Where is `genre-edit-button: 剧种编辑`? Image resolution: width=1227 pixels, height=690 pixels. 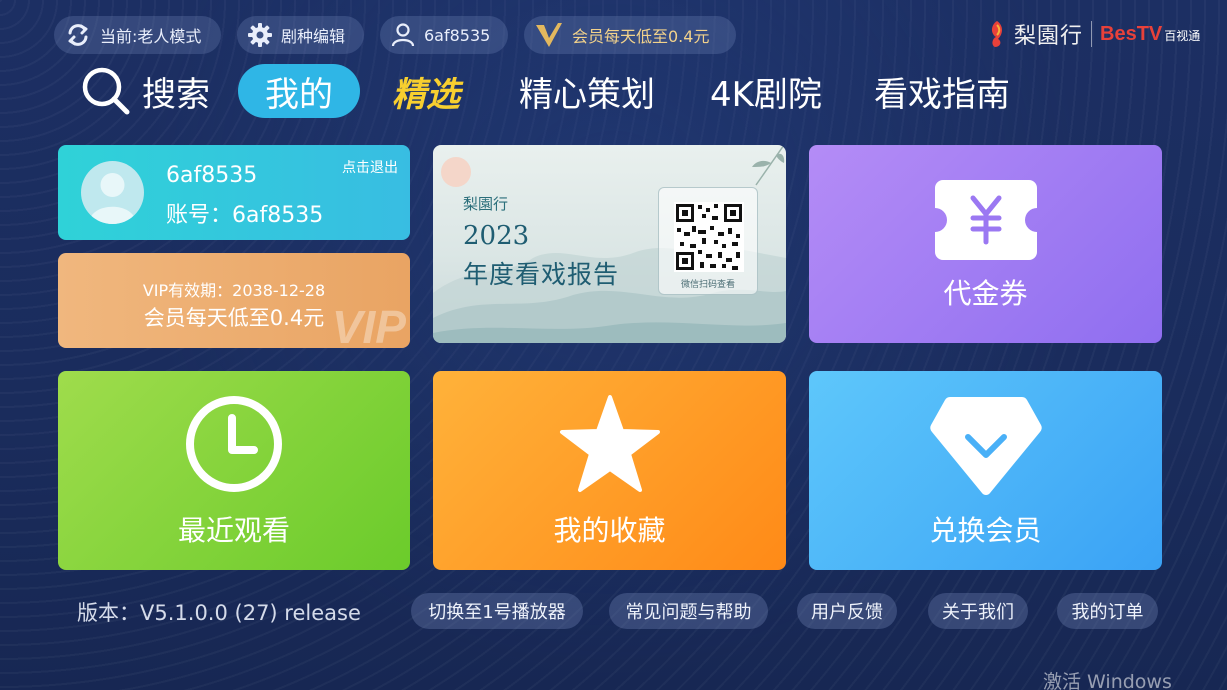
genre-edit-button: 剧种编辑 is located at coordinates (300, 35).